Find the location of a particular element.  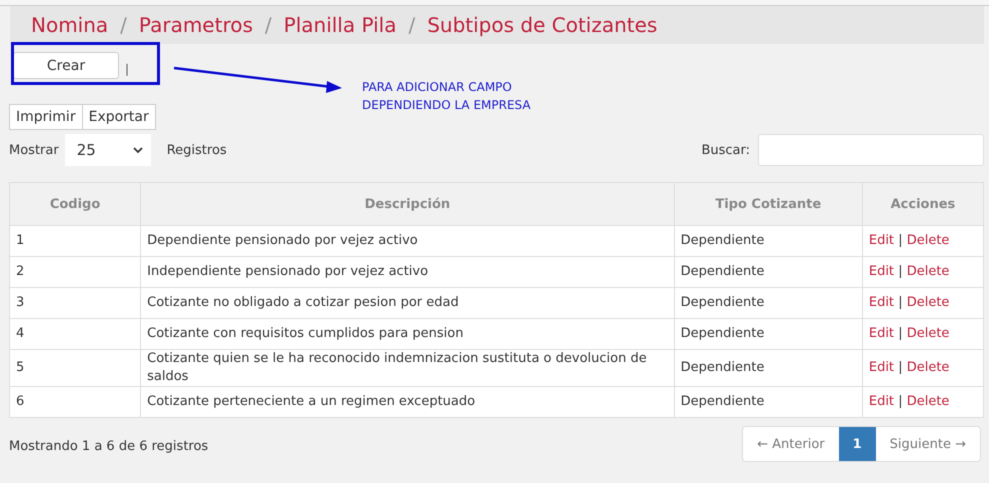

column-header: Acciones is located at coordinates (923, 204).